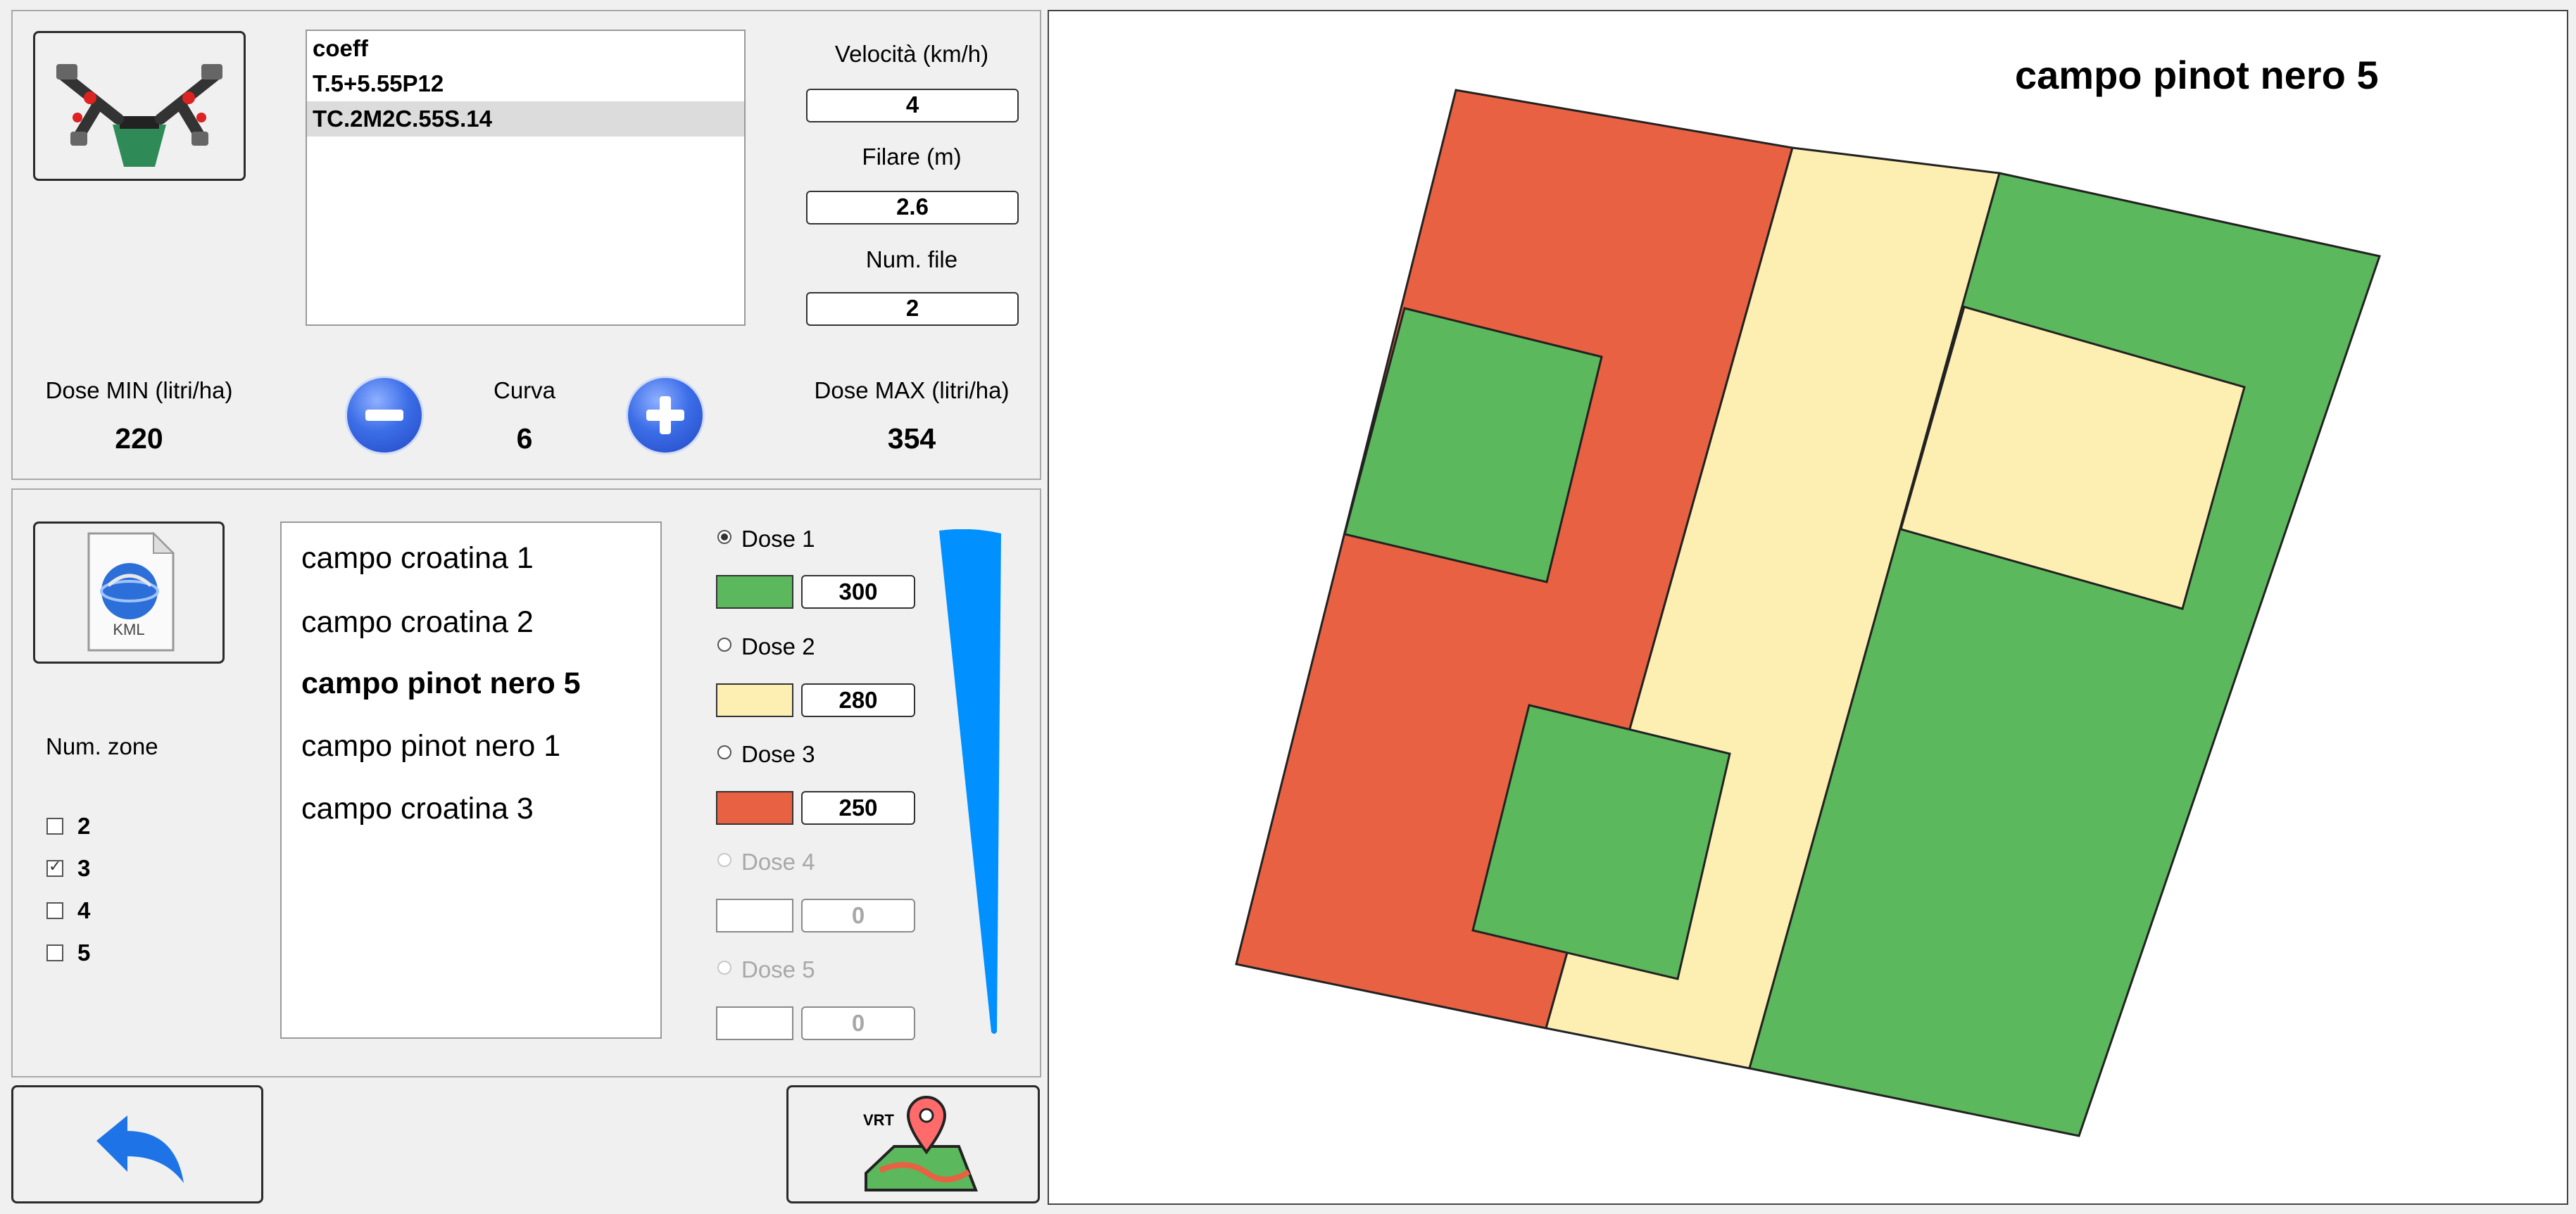 The height and width of the screenshot is (1214, 2576). I want to click on sprayer-icon, so click(139, 116).